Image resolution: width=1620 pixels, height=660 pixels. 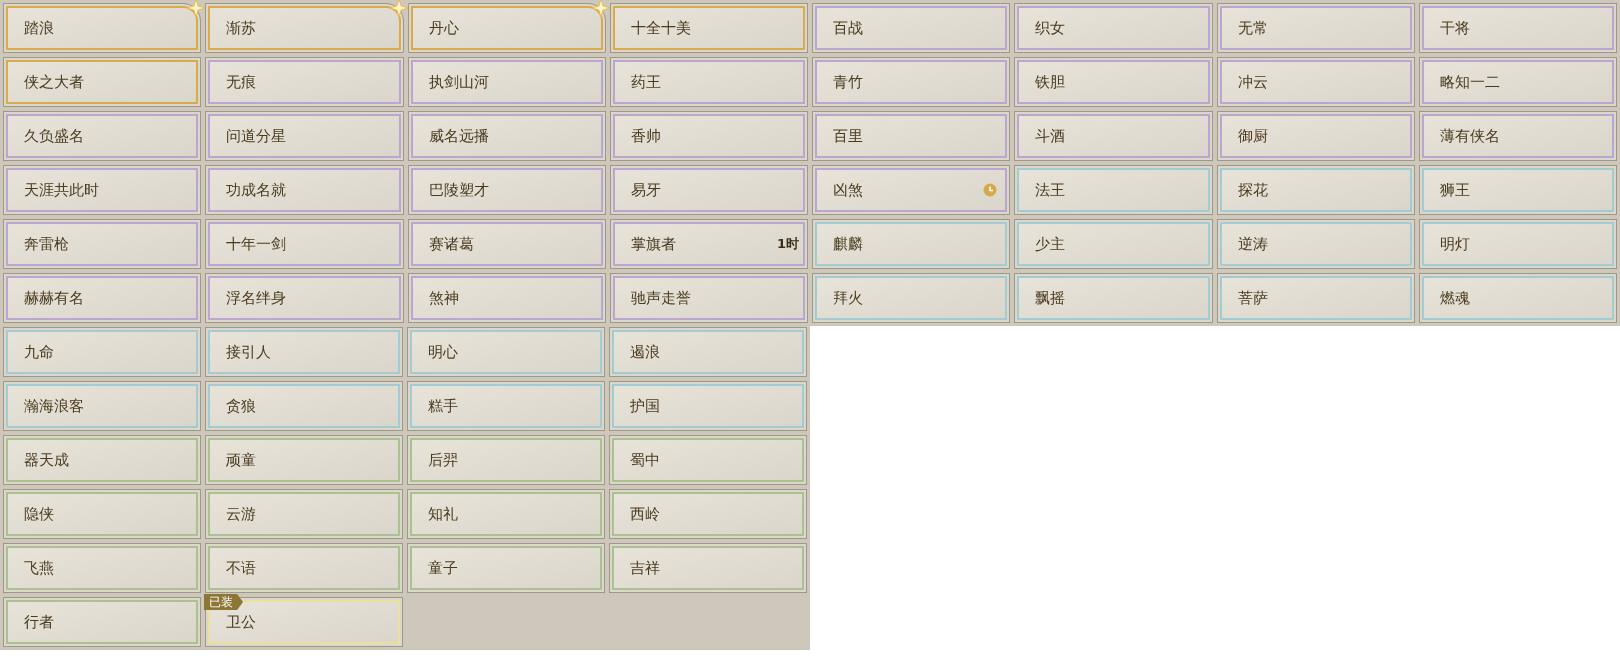 What do you see at coordinates (911, 136) in the screenshot?
I see `title-card: 百里` at bounding box center [911, 136].